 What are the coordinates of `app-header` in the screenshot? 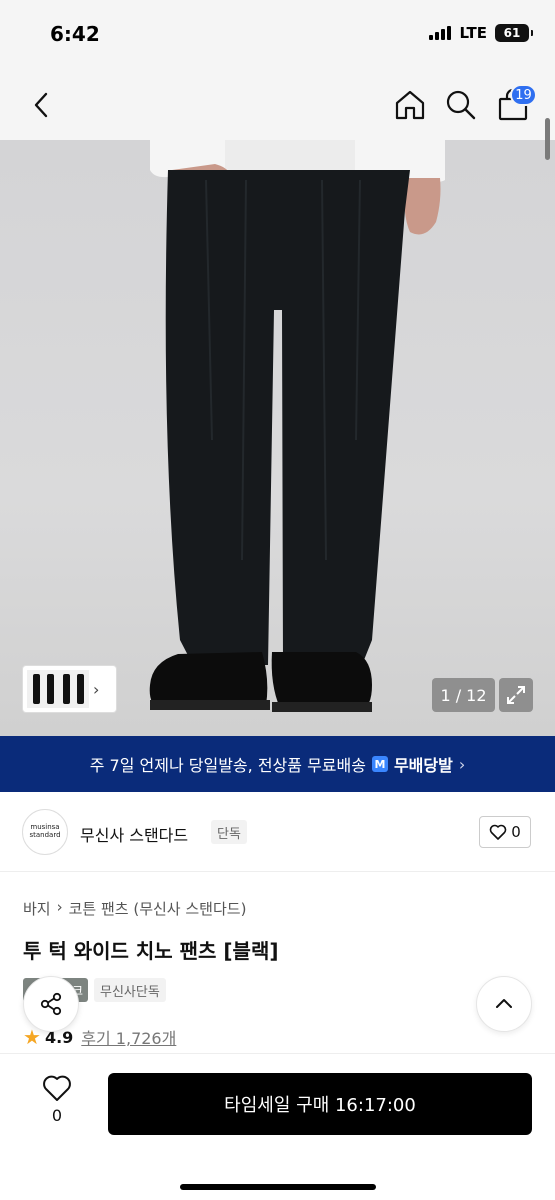 It's located at (277, 105).